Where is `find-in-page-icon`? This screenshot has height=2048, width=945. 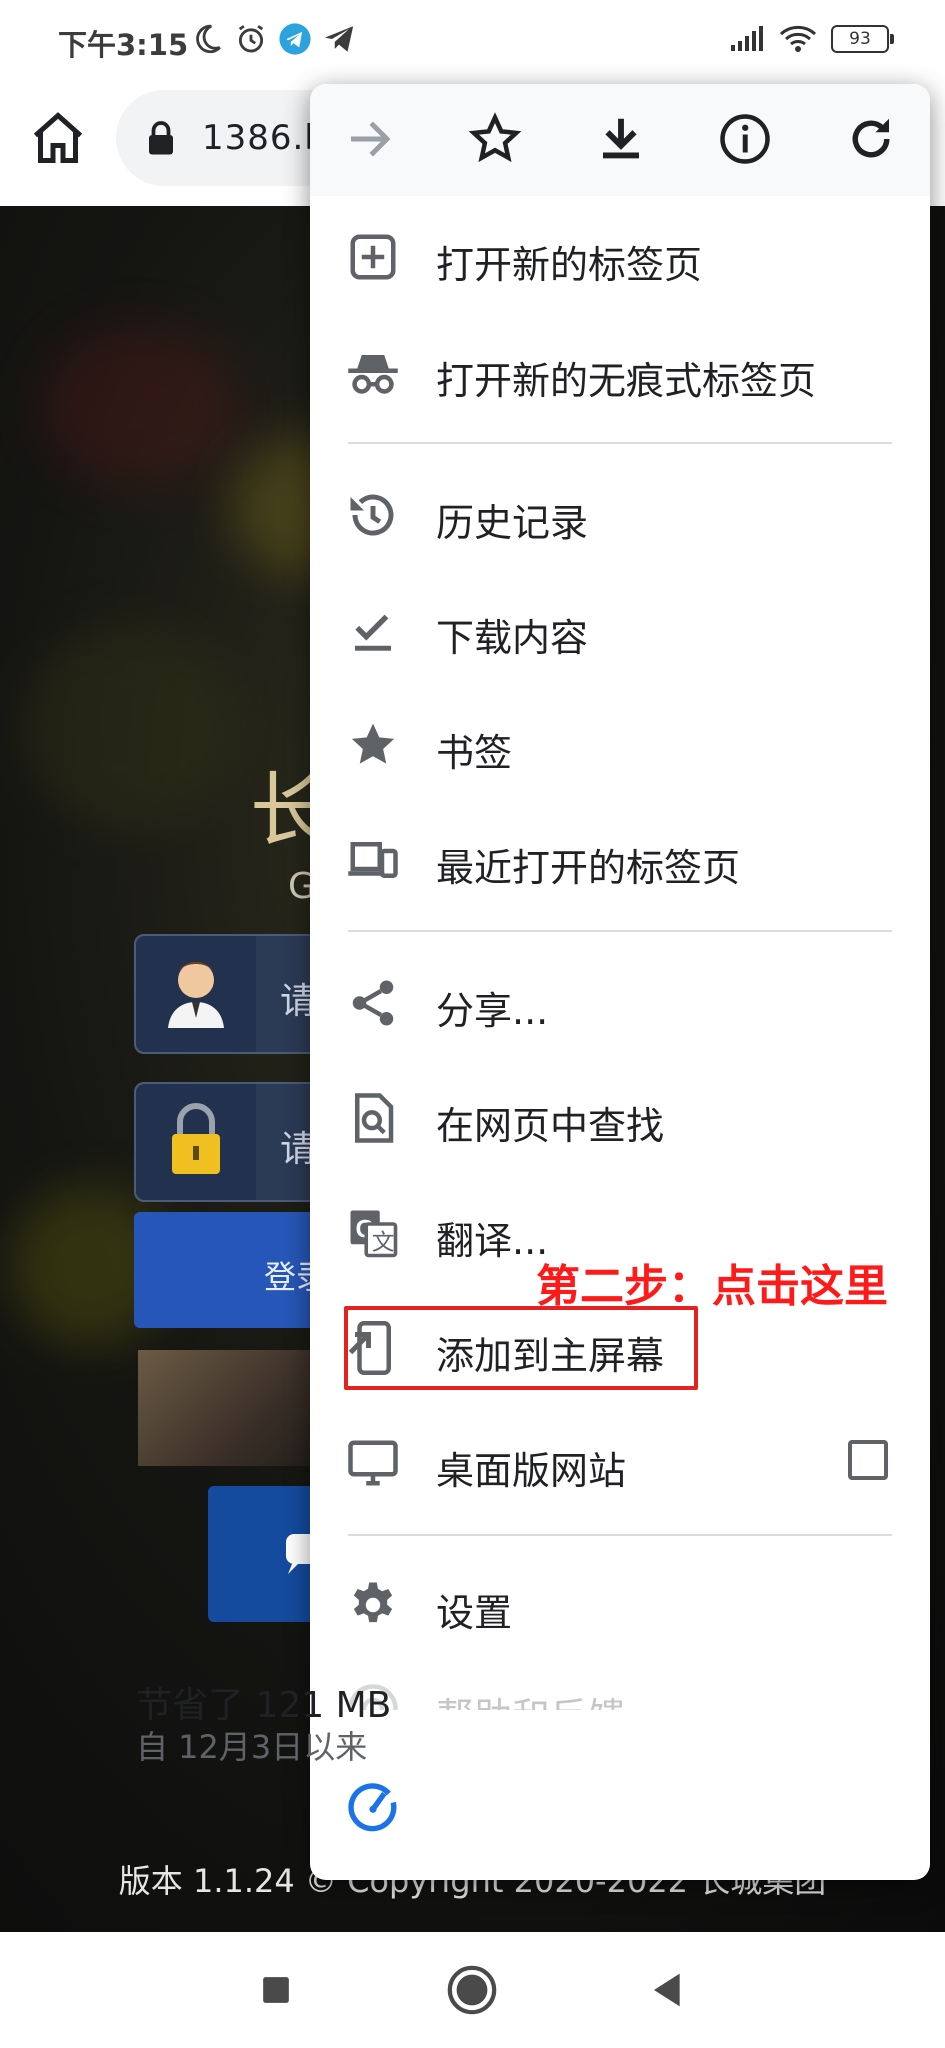
find-in-page-icon is located at coordinates (374, 1118).